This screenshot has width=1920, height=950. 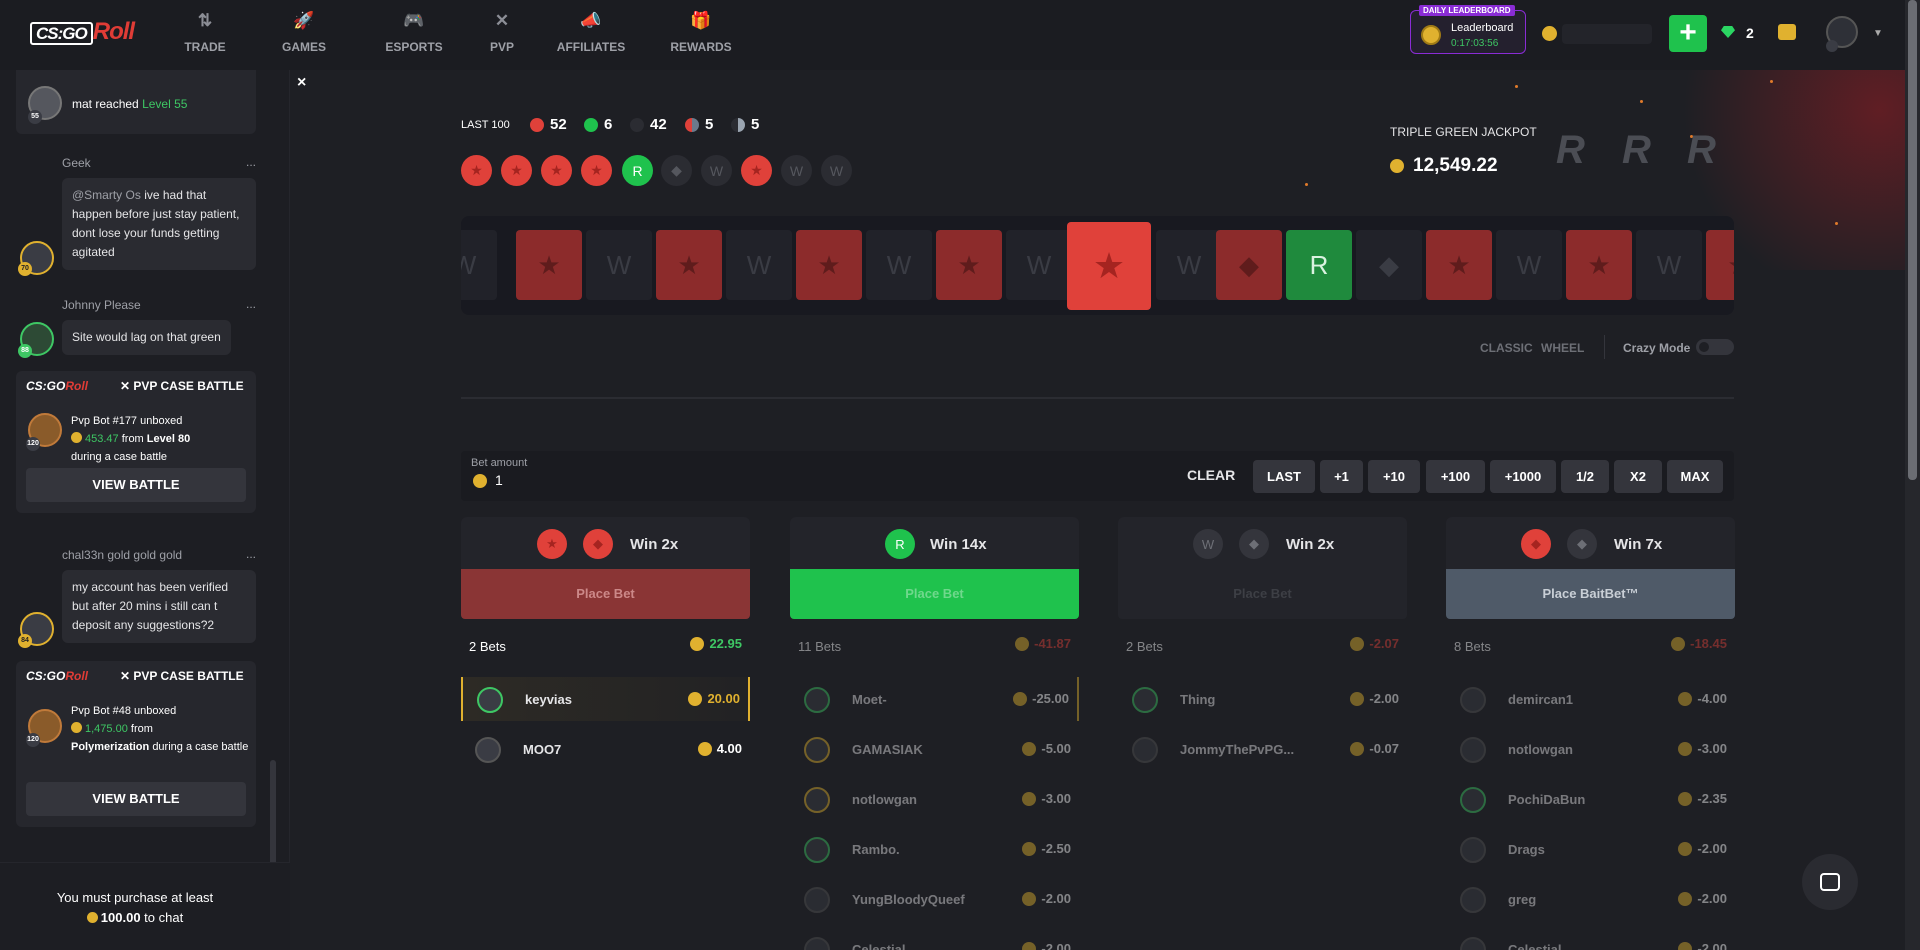 I want to click on bets-total: -18.45, so click(x=1699, y=643).